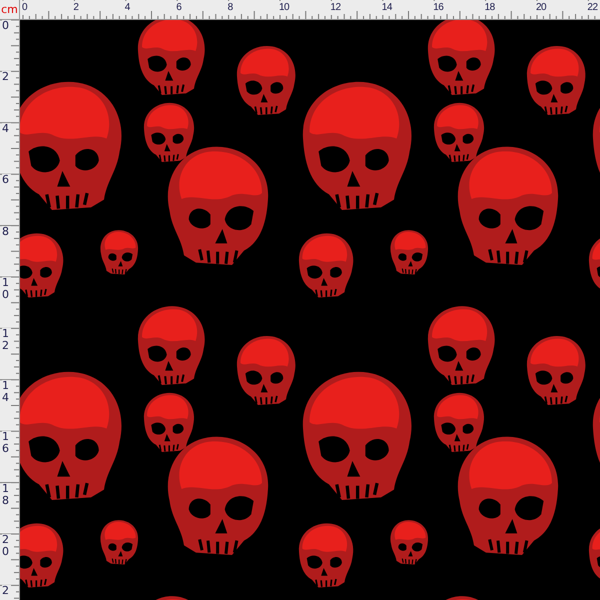  I want to click on units-label: cm, so click(10, 10).